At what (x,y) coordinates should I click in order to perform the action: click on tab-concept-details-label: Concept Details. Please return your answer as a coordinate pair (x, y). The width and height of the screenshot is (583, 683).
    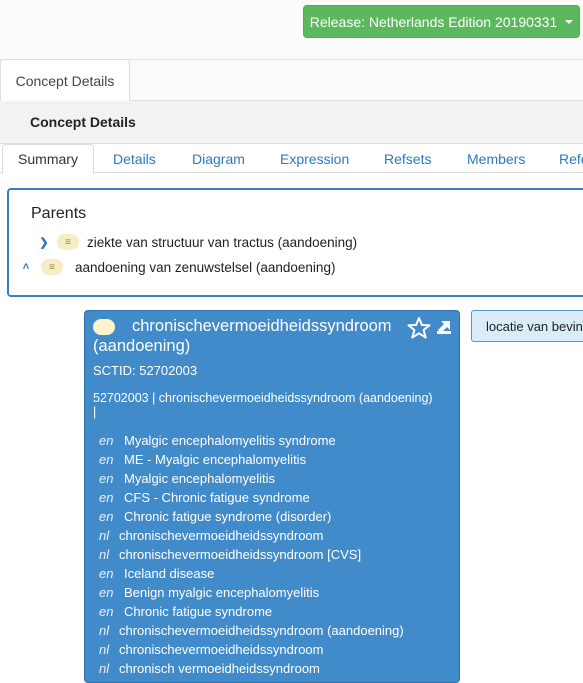
    Looking at the image, I should click on (65, 80).